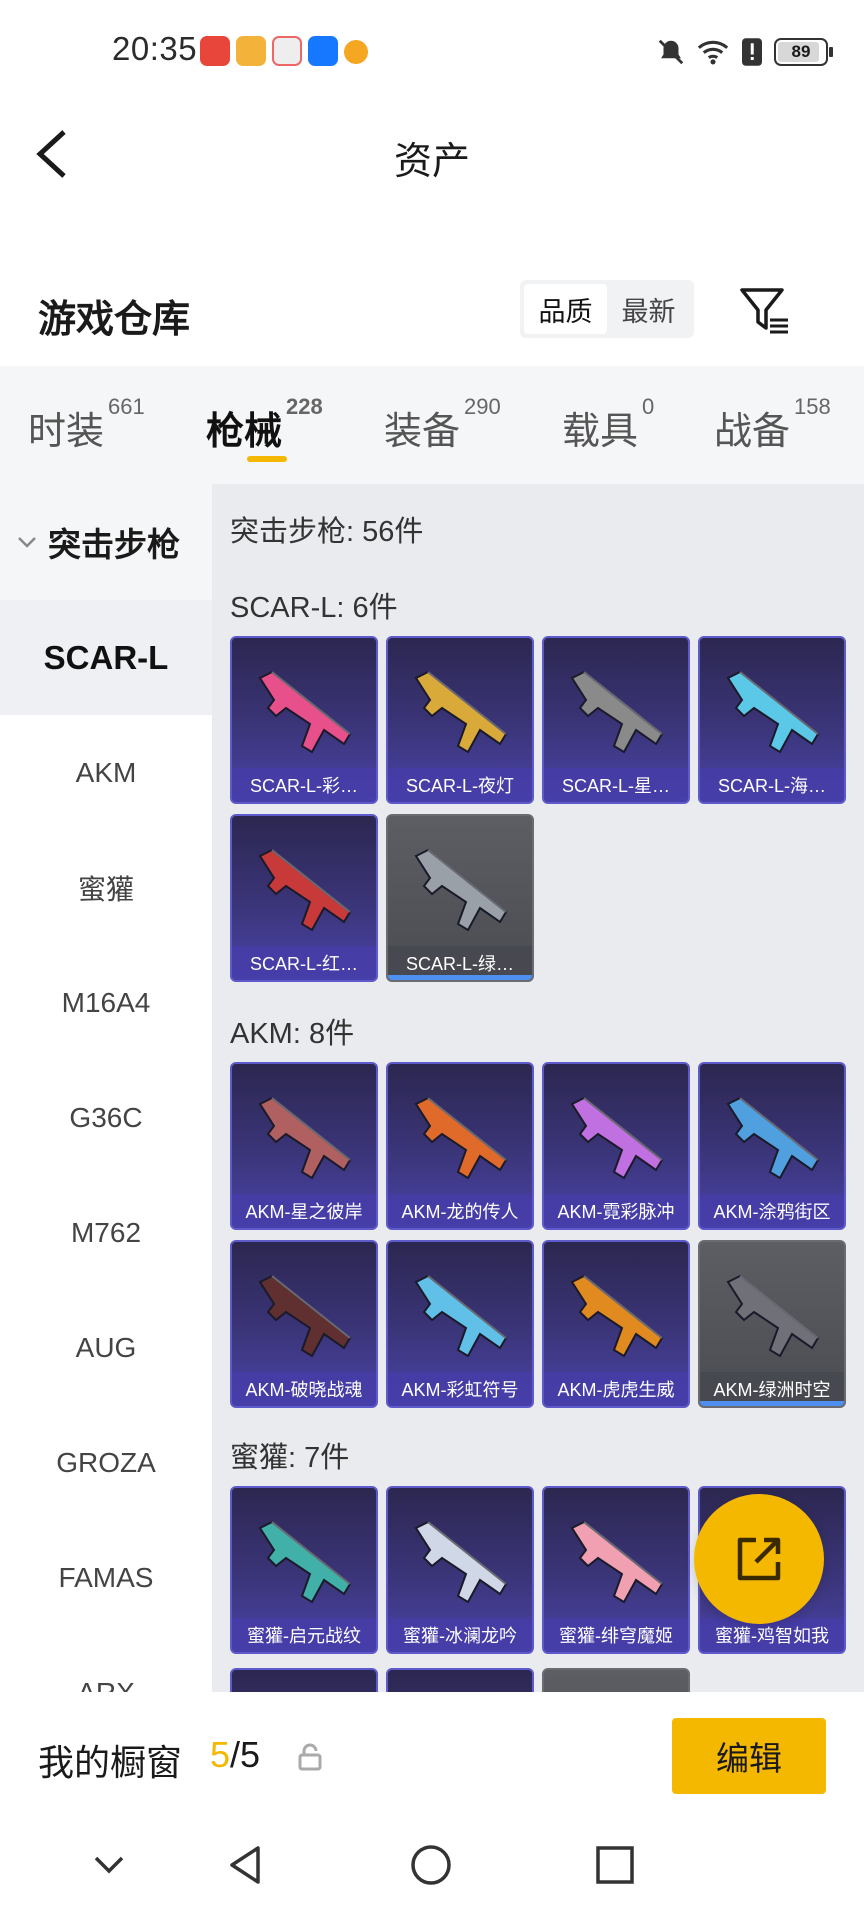 The width and height of the screenshot is (864, 1920). I want to click on filter-icon, so click(764, 311).